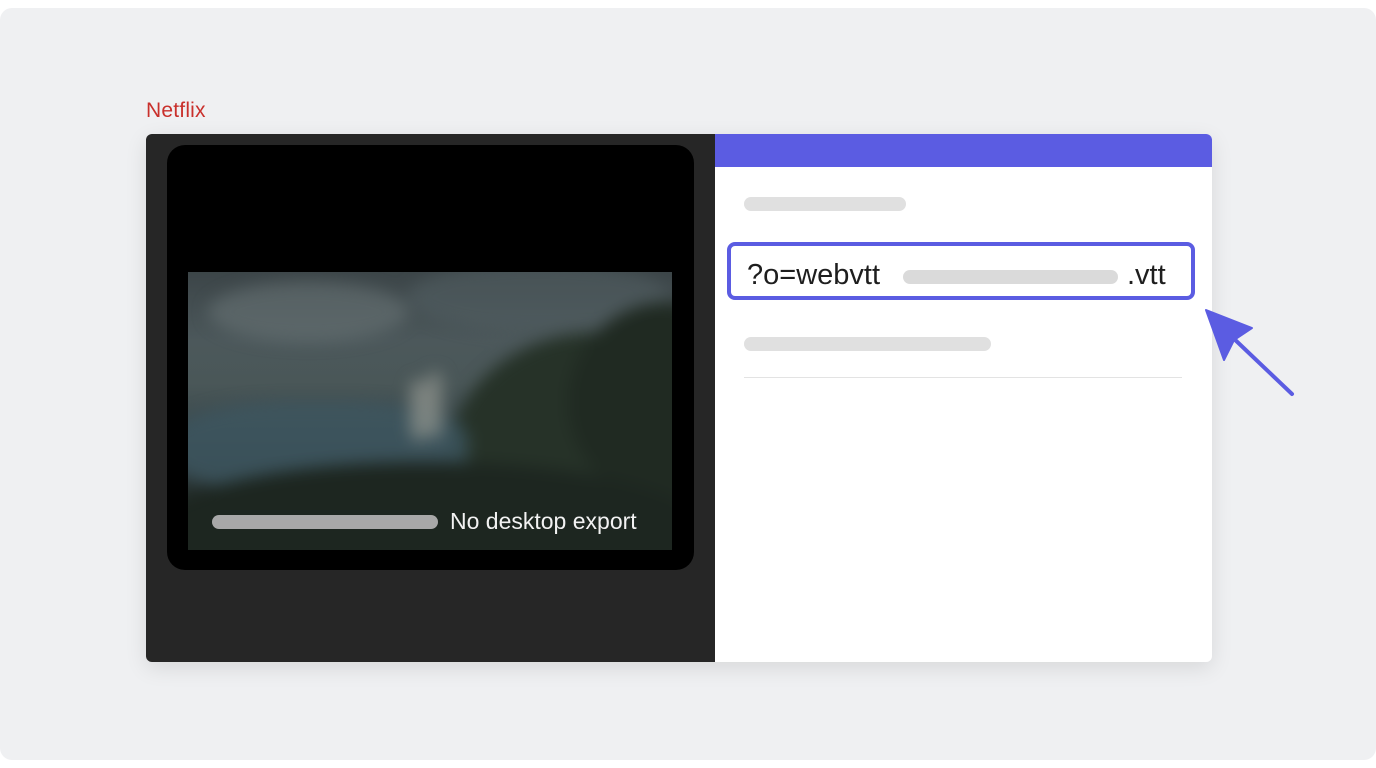  I want to click on url-redacted-segment, so click(1010, 277).